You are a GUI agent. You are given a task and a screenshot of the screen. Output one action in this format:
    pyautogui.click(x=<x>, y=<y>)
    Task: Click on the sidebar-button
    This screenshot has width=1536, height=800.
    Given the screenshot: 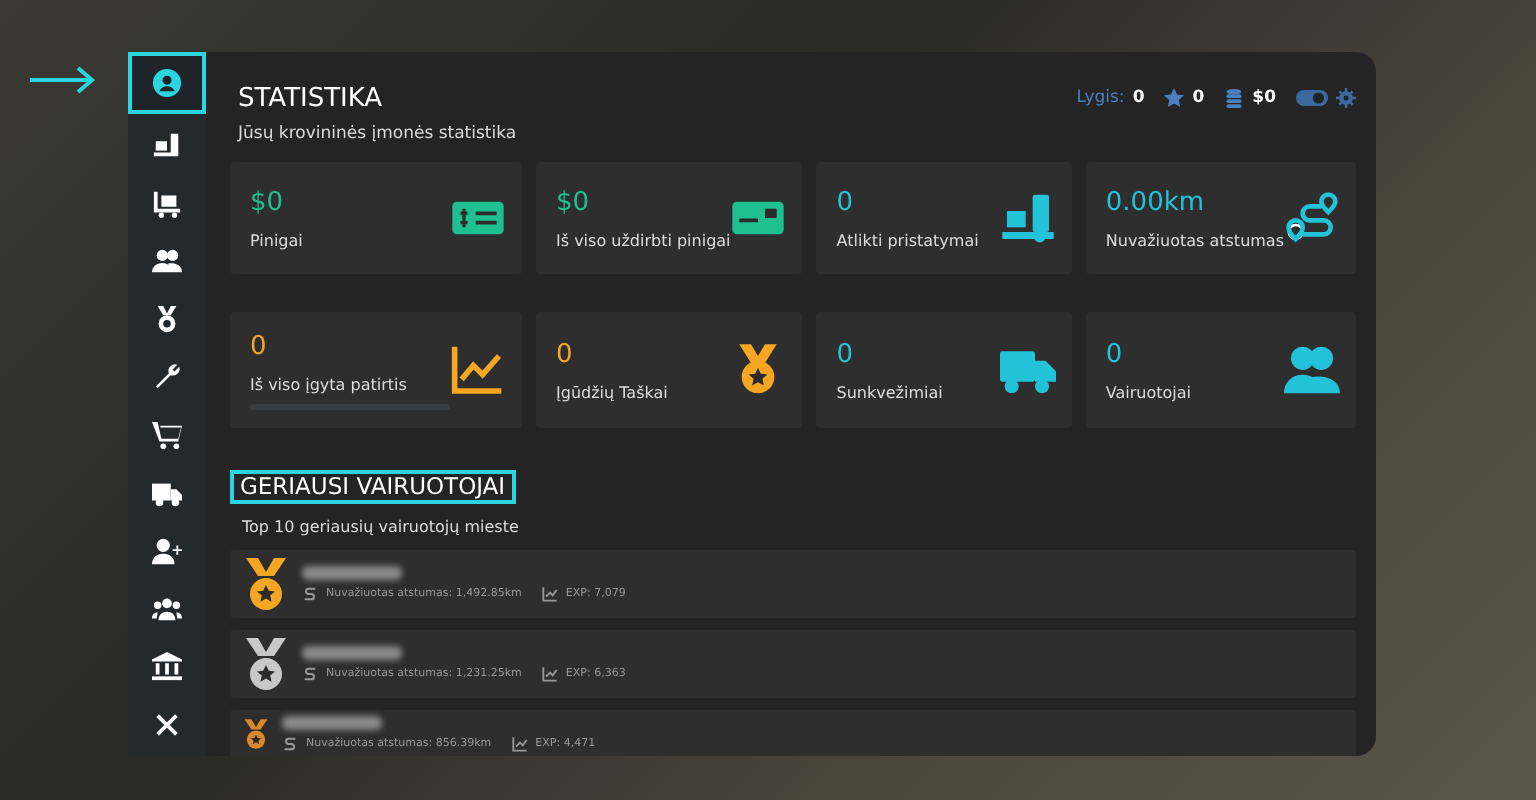 What is the action you would take?
    pyautogui.click(x=167, y=83)
    